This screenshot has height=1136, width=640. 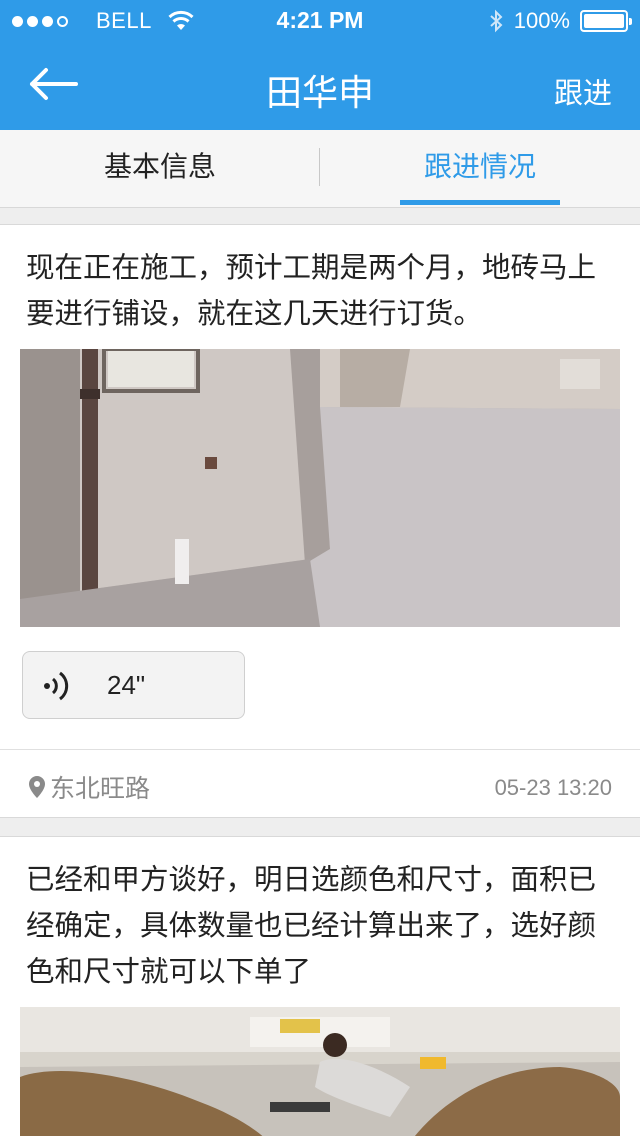 What do you see at coordinates (583, 91) in the screenshot?
I see `follow-up-button: 跟进` at bounding box center [583, 91].